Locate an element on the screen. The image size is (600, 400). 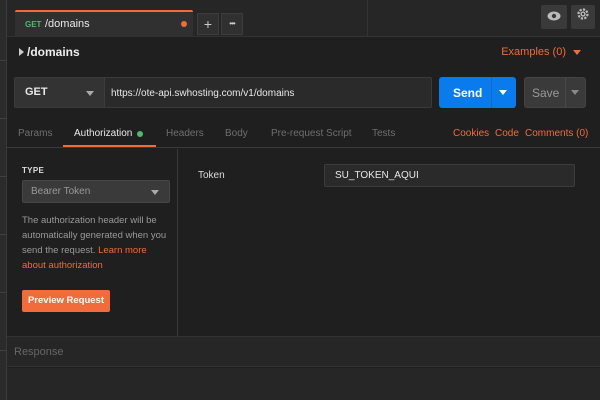
save-split-divider is located at coordinates (565, 92).